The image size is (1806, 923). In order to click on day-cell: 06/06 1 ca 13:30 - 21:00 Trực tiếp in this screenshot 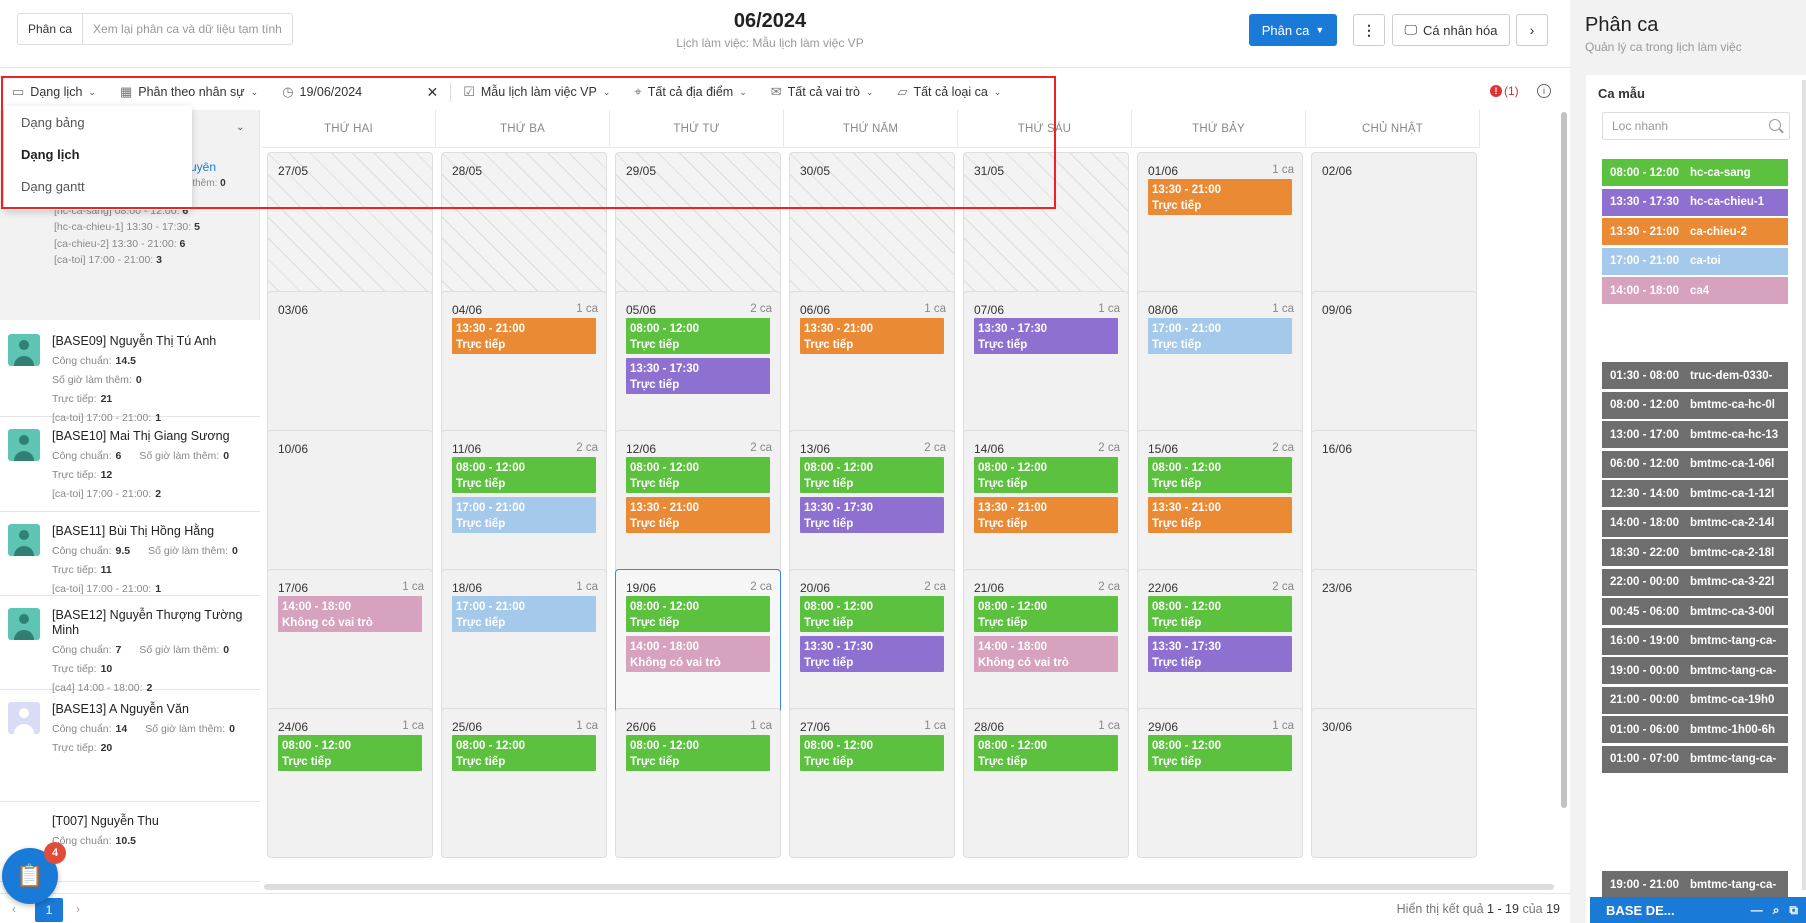, I will do `click(872, 366)`.